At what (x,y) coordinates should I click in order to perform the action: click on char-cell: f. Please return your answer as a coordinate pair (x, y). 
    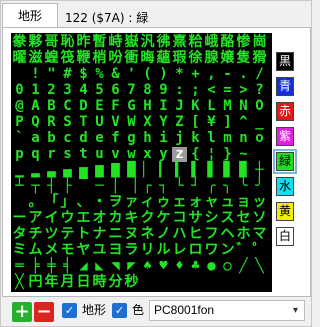
    Looking at the image, I should click on (115, 138).